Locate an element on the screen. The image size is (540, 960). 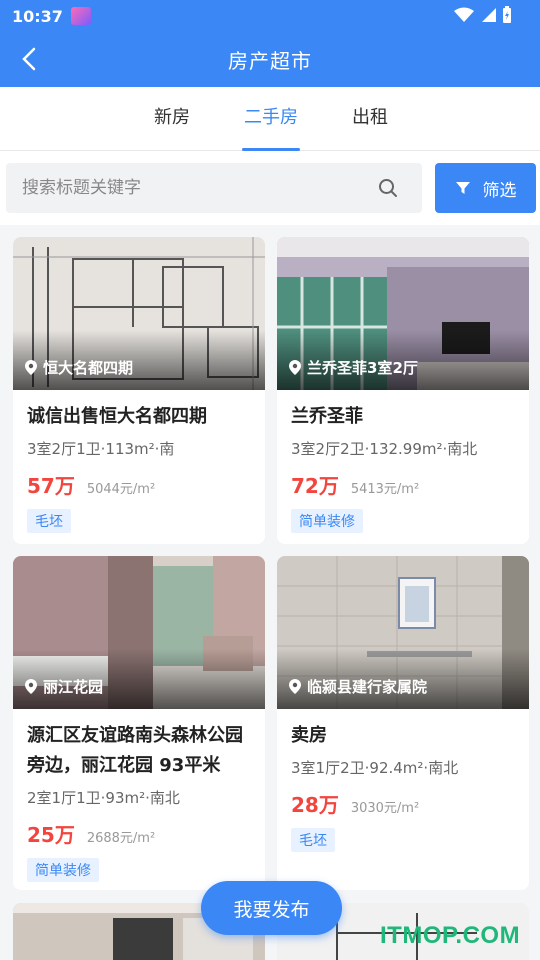
location-label: 恒大名都四期 is located at coordinates (79, 367).